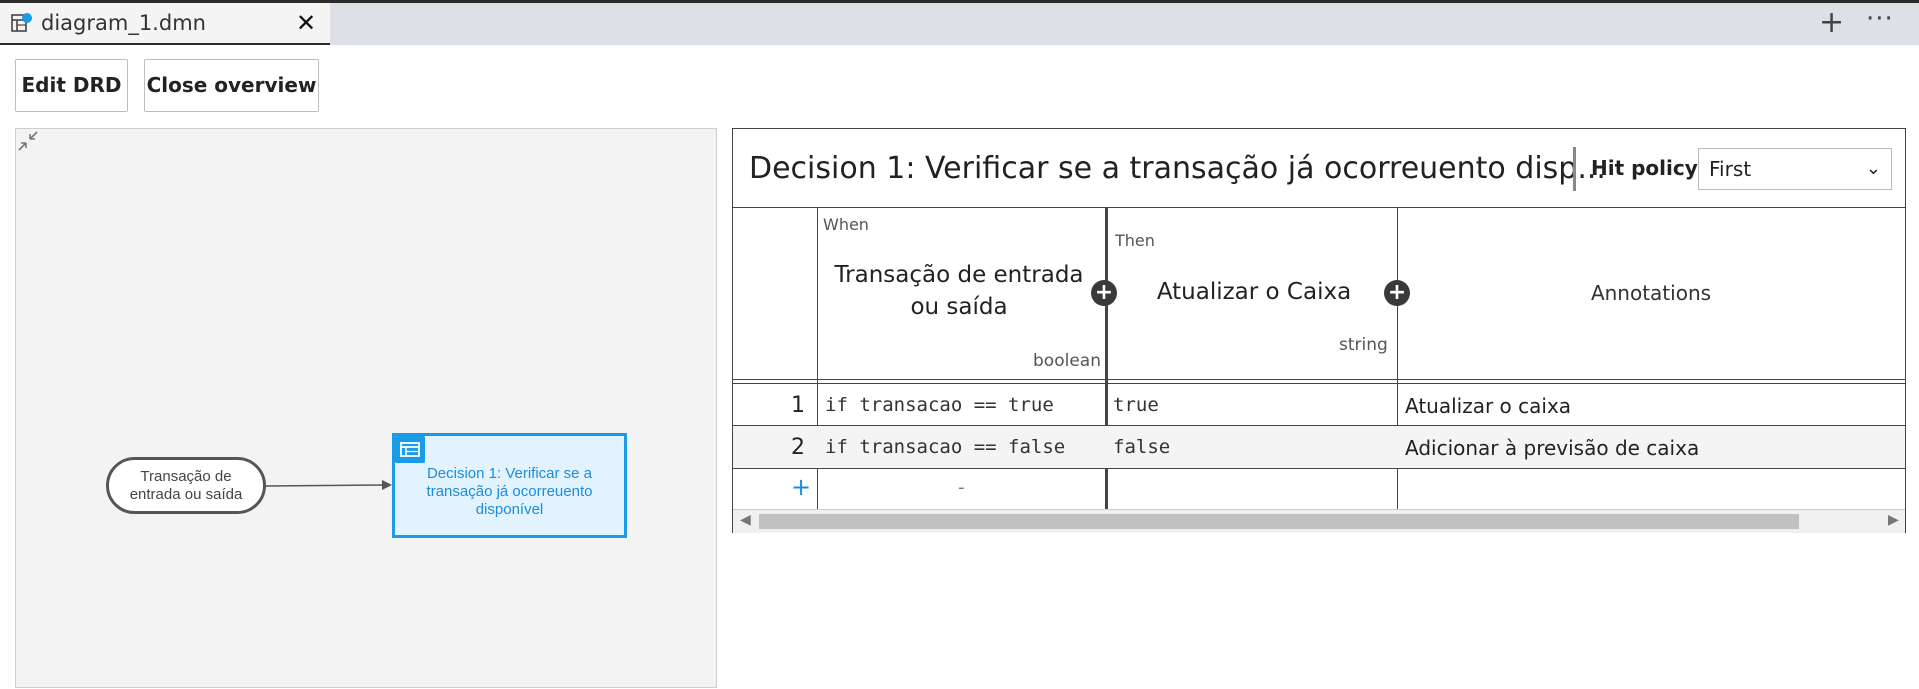 The image size is (1919, 689). Describe the element at coordinates (1136, 405) in the screenshot. I see `output-cell: true` at that location.